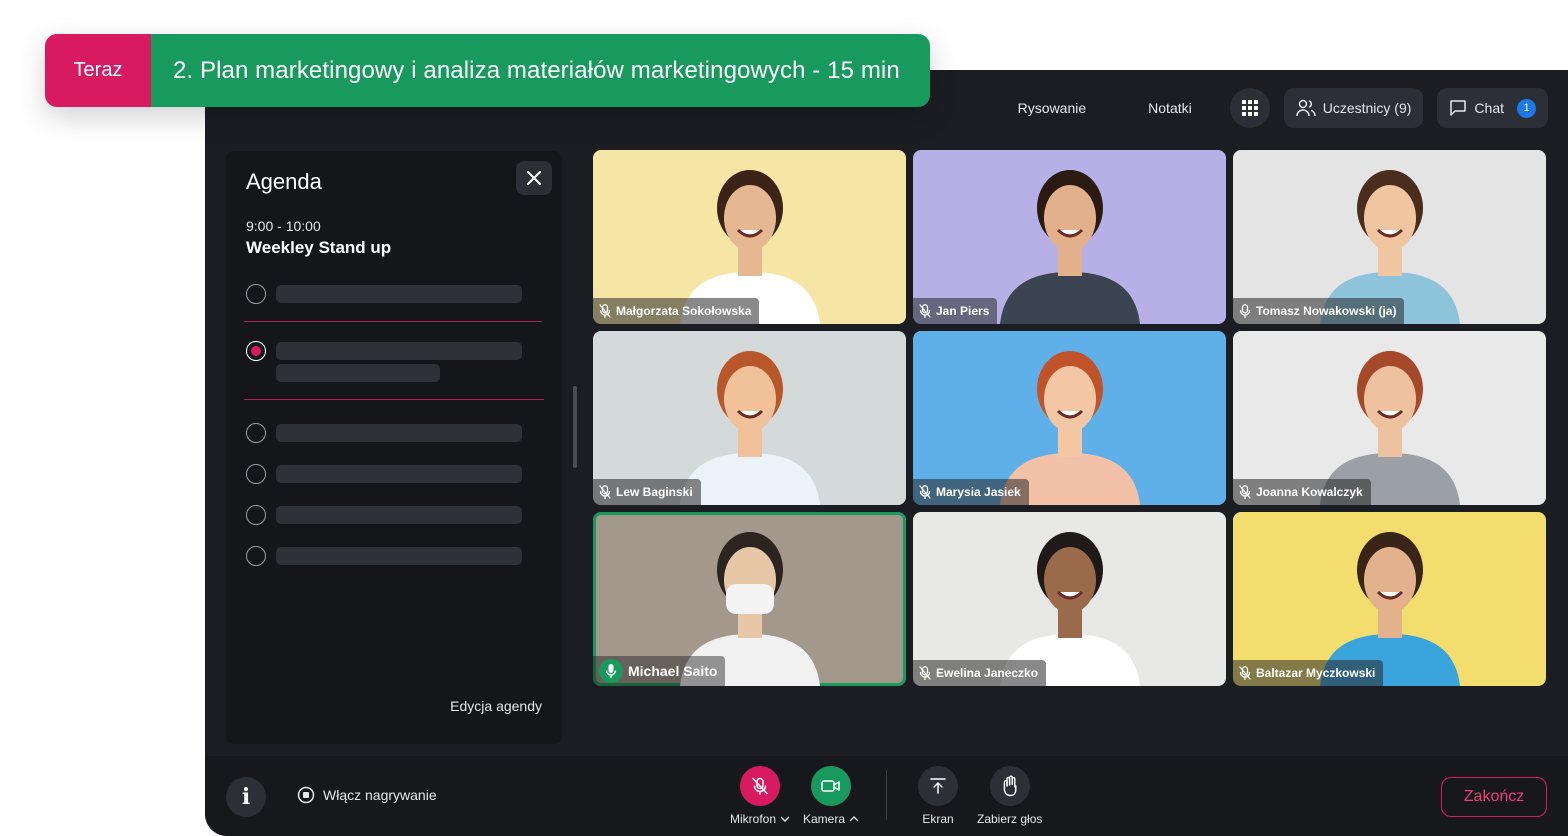 This screenshot has width=1568, height=836. Describe the element at coordinates (753, 819) in the screenshot. I see `microphone-label: Mikrofon` at that location.